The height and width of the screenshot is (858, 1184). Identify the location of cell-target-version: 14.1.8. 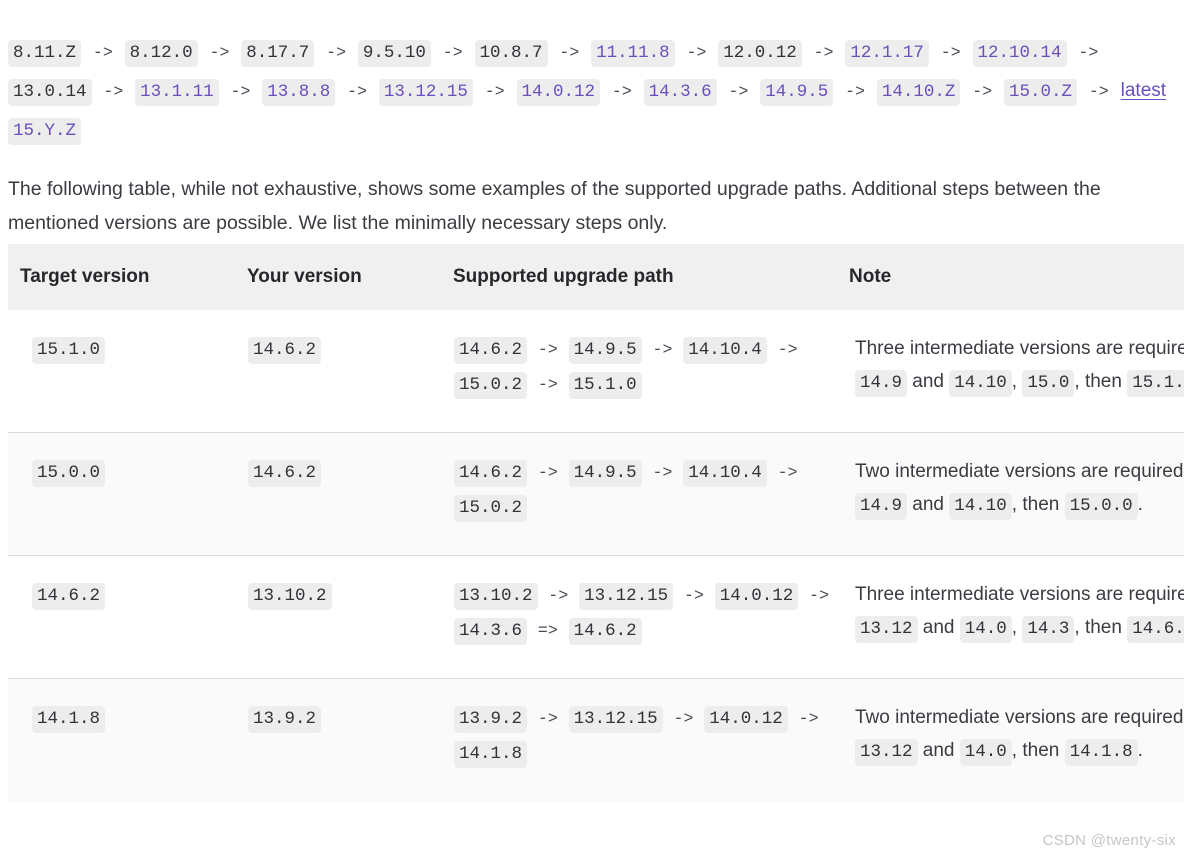
(127, 739).